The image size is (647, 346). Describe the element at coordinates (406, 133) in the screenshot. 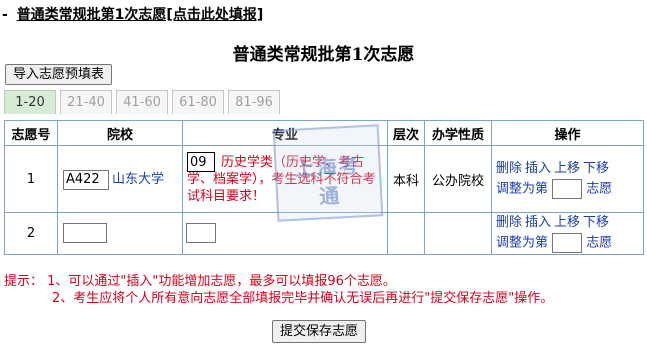

I see `header-level: 层次` at that location.